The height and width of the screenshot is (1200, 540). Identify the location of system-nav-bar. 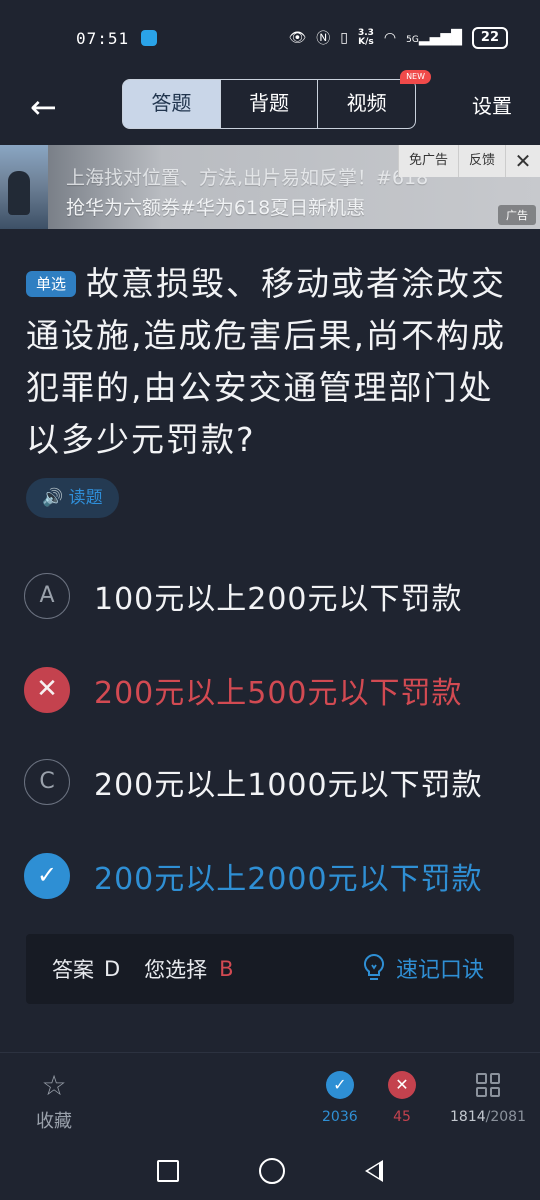
(270, 1171).